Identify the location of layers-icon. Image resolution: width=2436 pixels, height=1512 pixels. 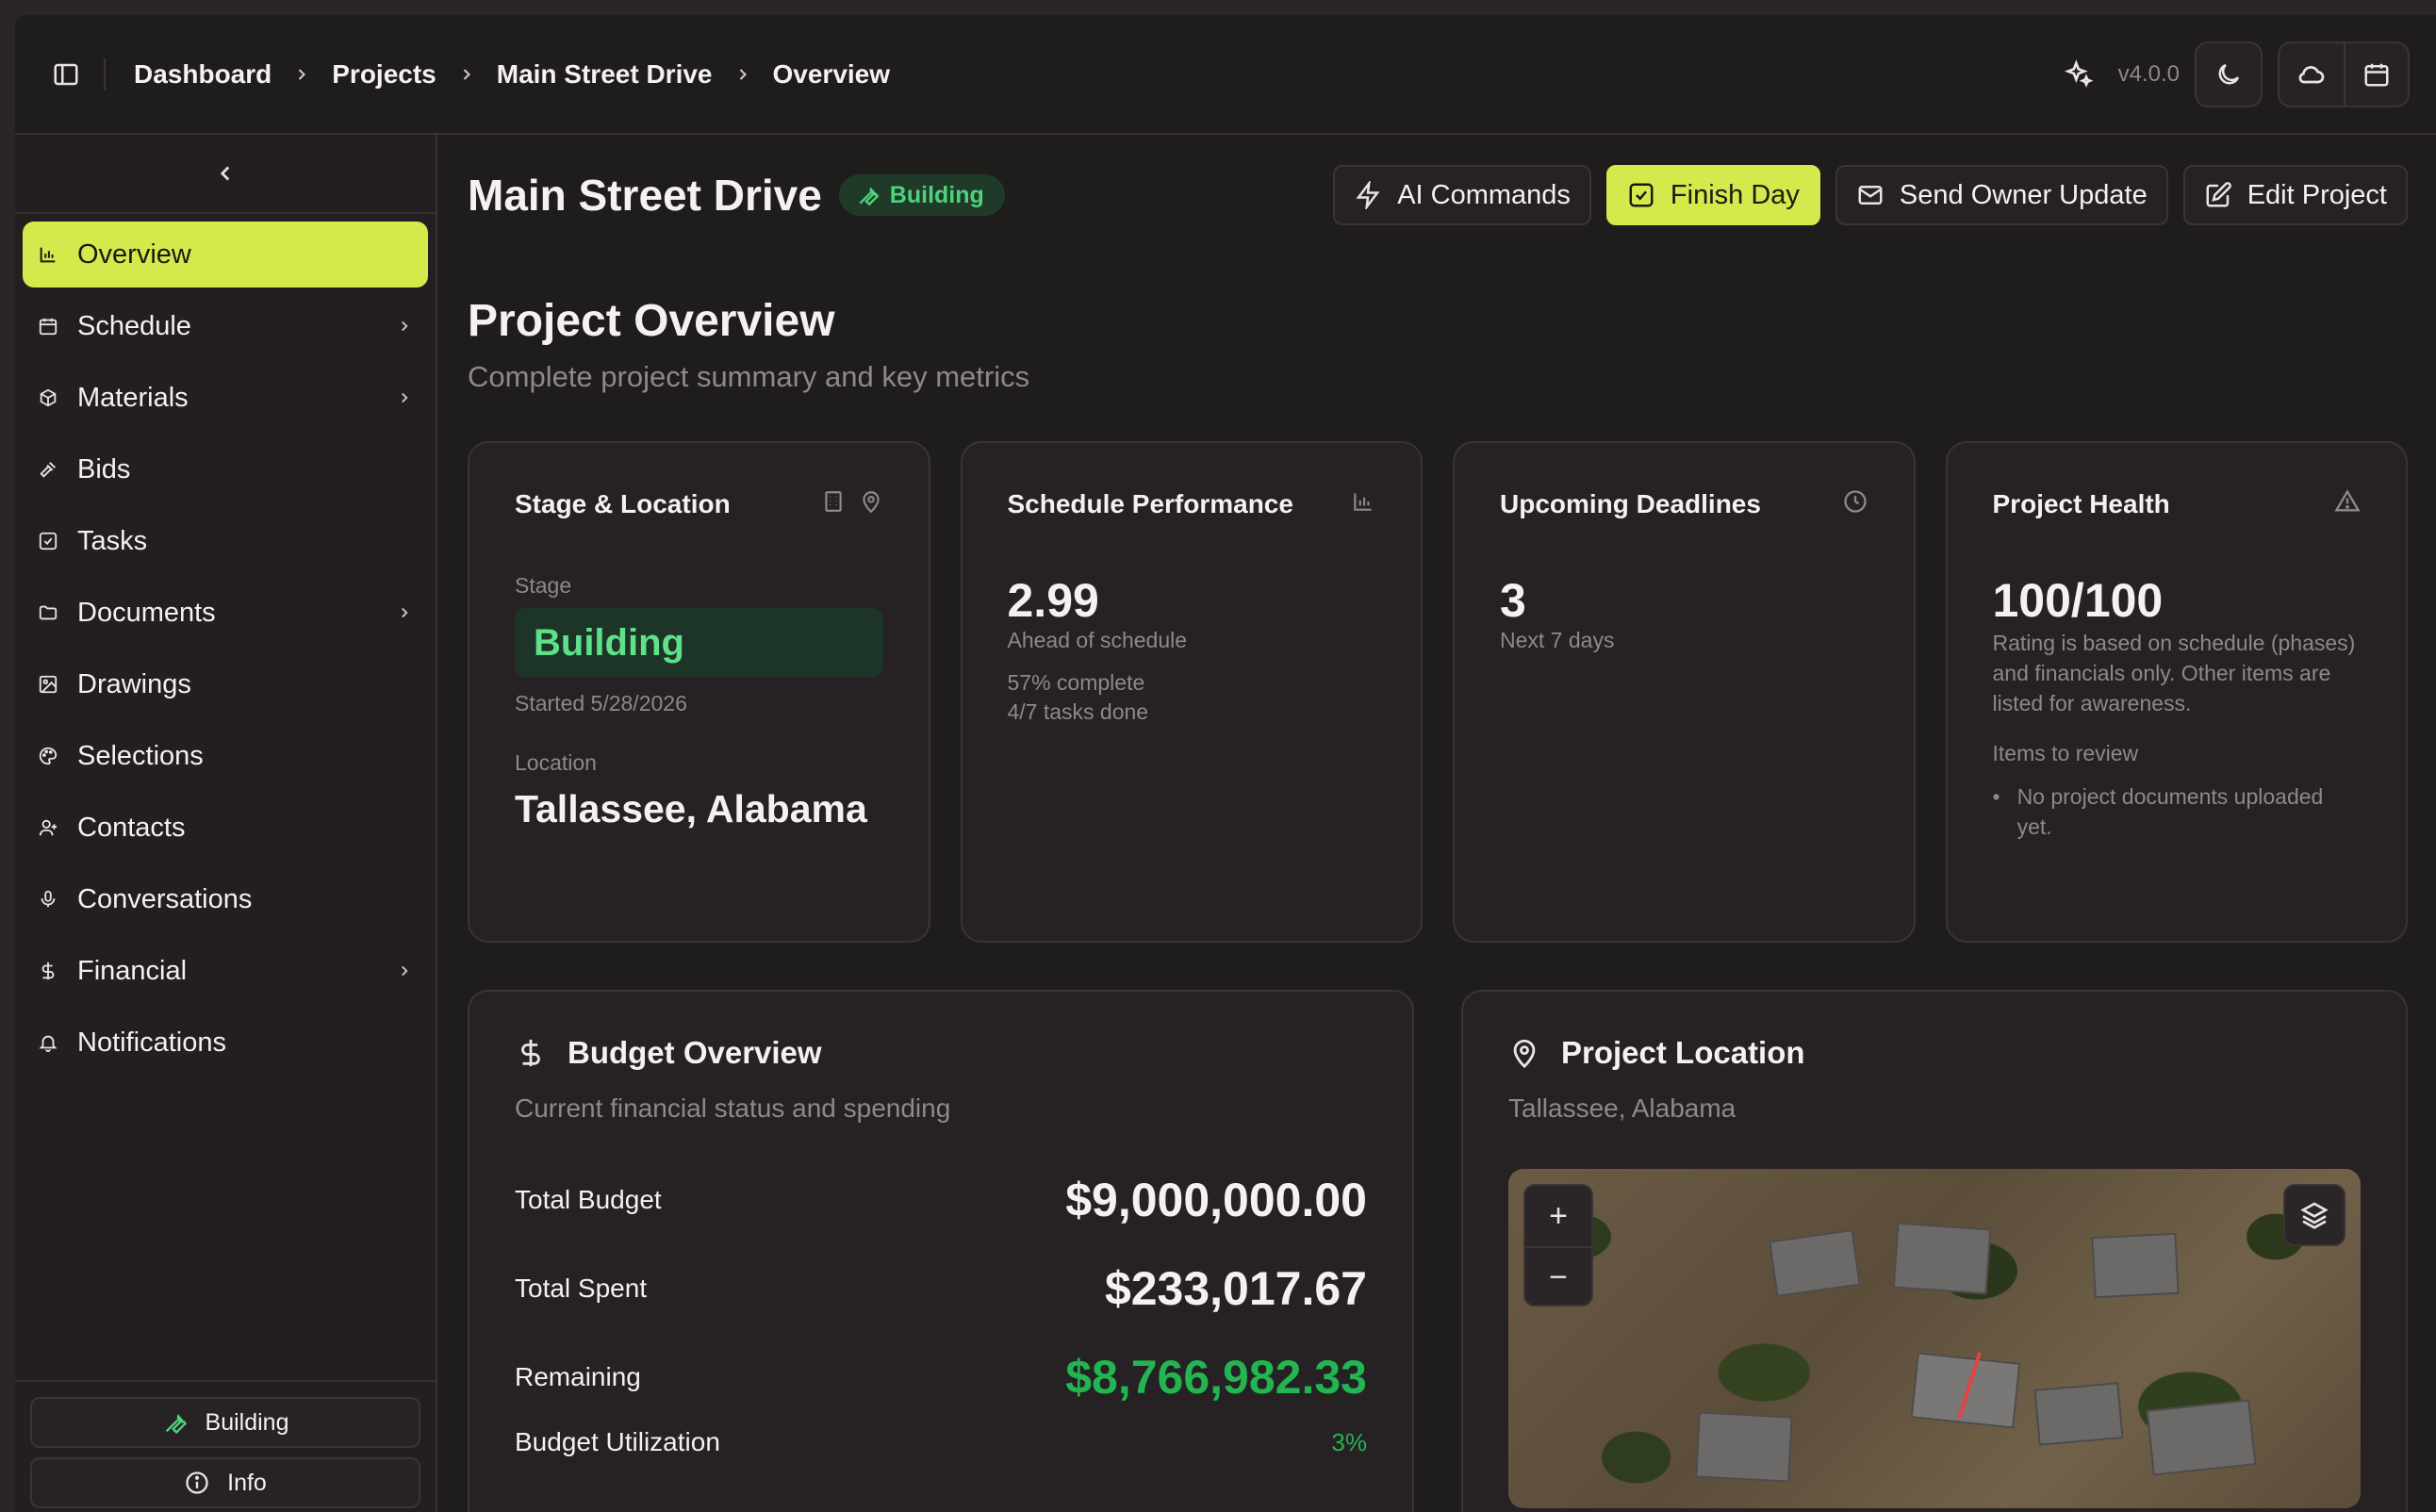
(2315, 1216).